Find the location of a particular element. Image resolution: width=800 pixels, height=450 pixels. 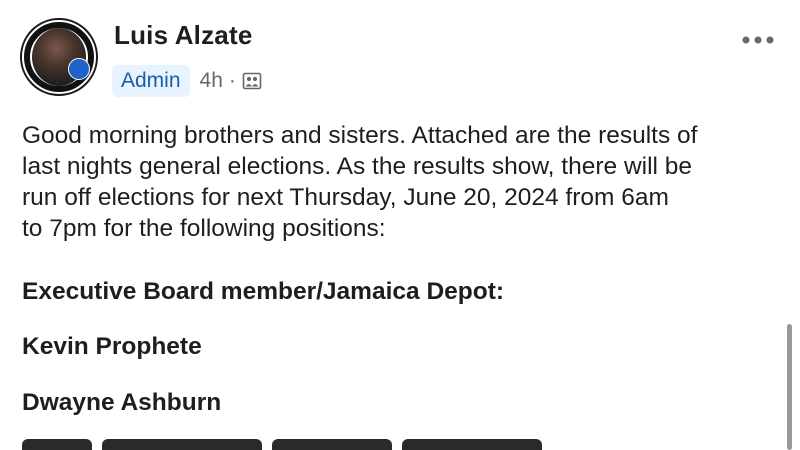

candidate-name: Kevin Prophete is located at coordinates (112, 346).